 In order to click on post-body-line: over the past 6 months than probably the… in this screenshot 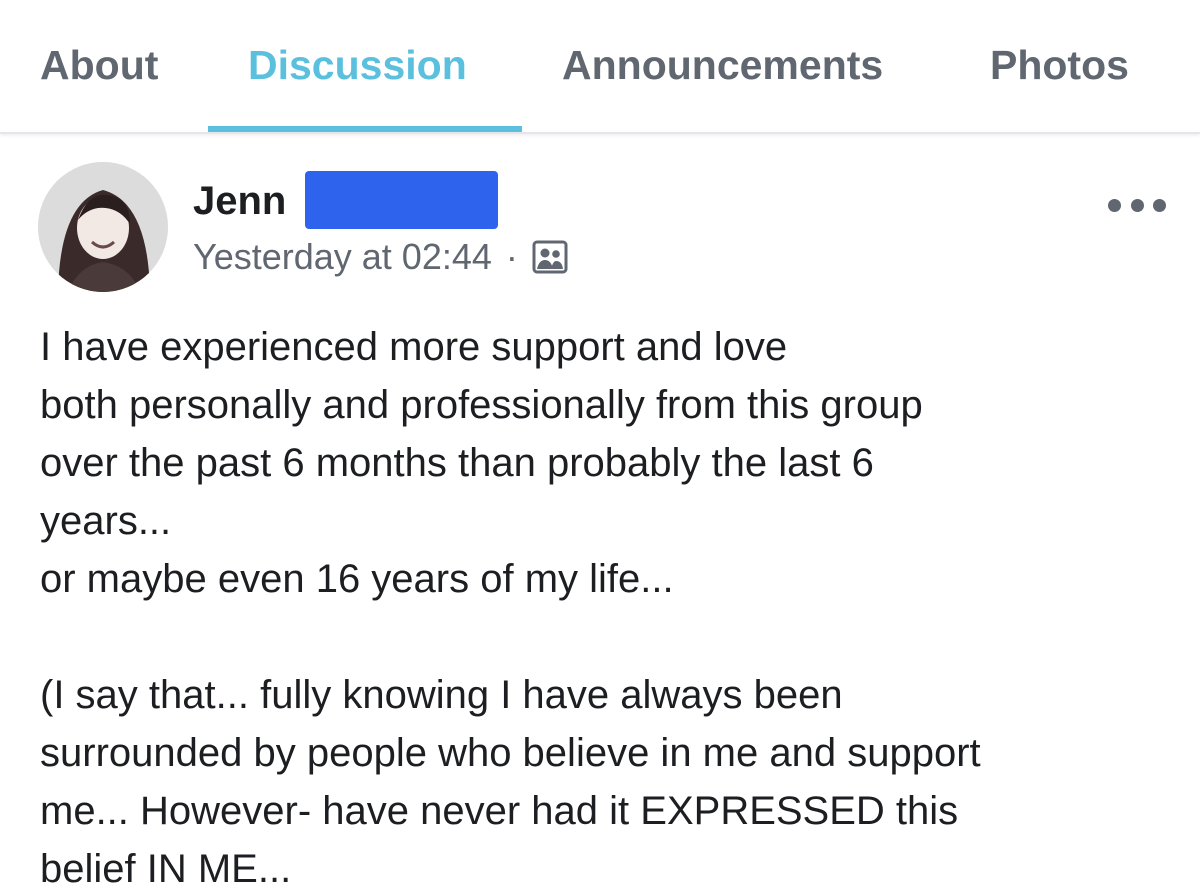, I will do `click(457, 463)`.